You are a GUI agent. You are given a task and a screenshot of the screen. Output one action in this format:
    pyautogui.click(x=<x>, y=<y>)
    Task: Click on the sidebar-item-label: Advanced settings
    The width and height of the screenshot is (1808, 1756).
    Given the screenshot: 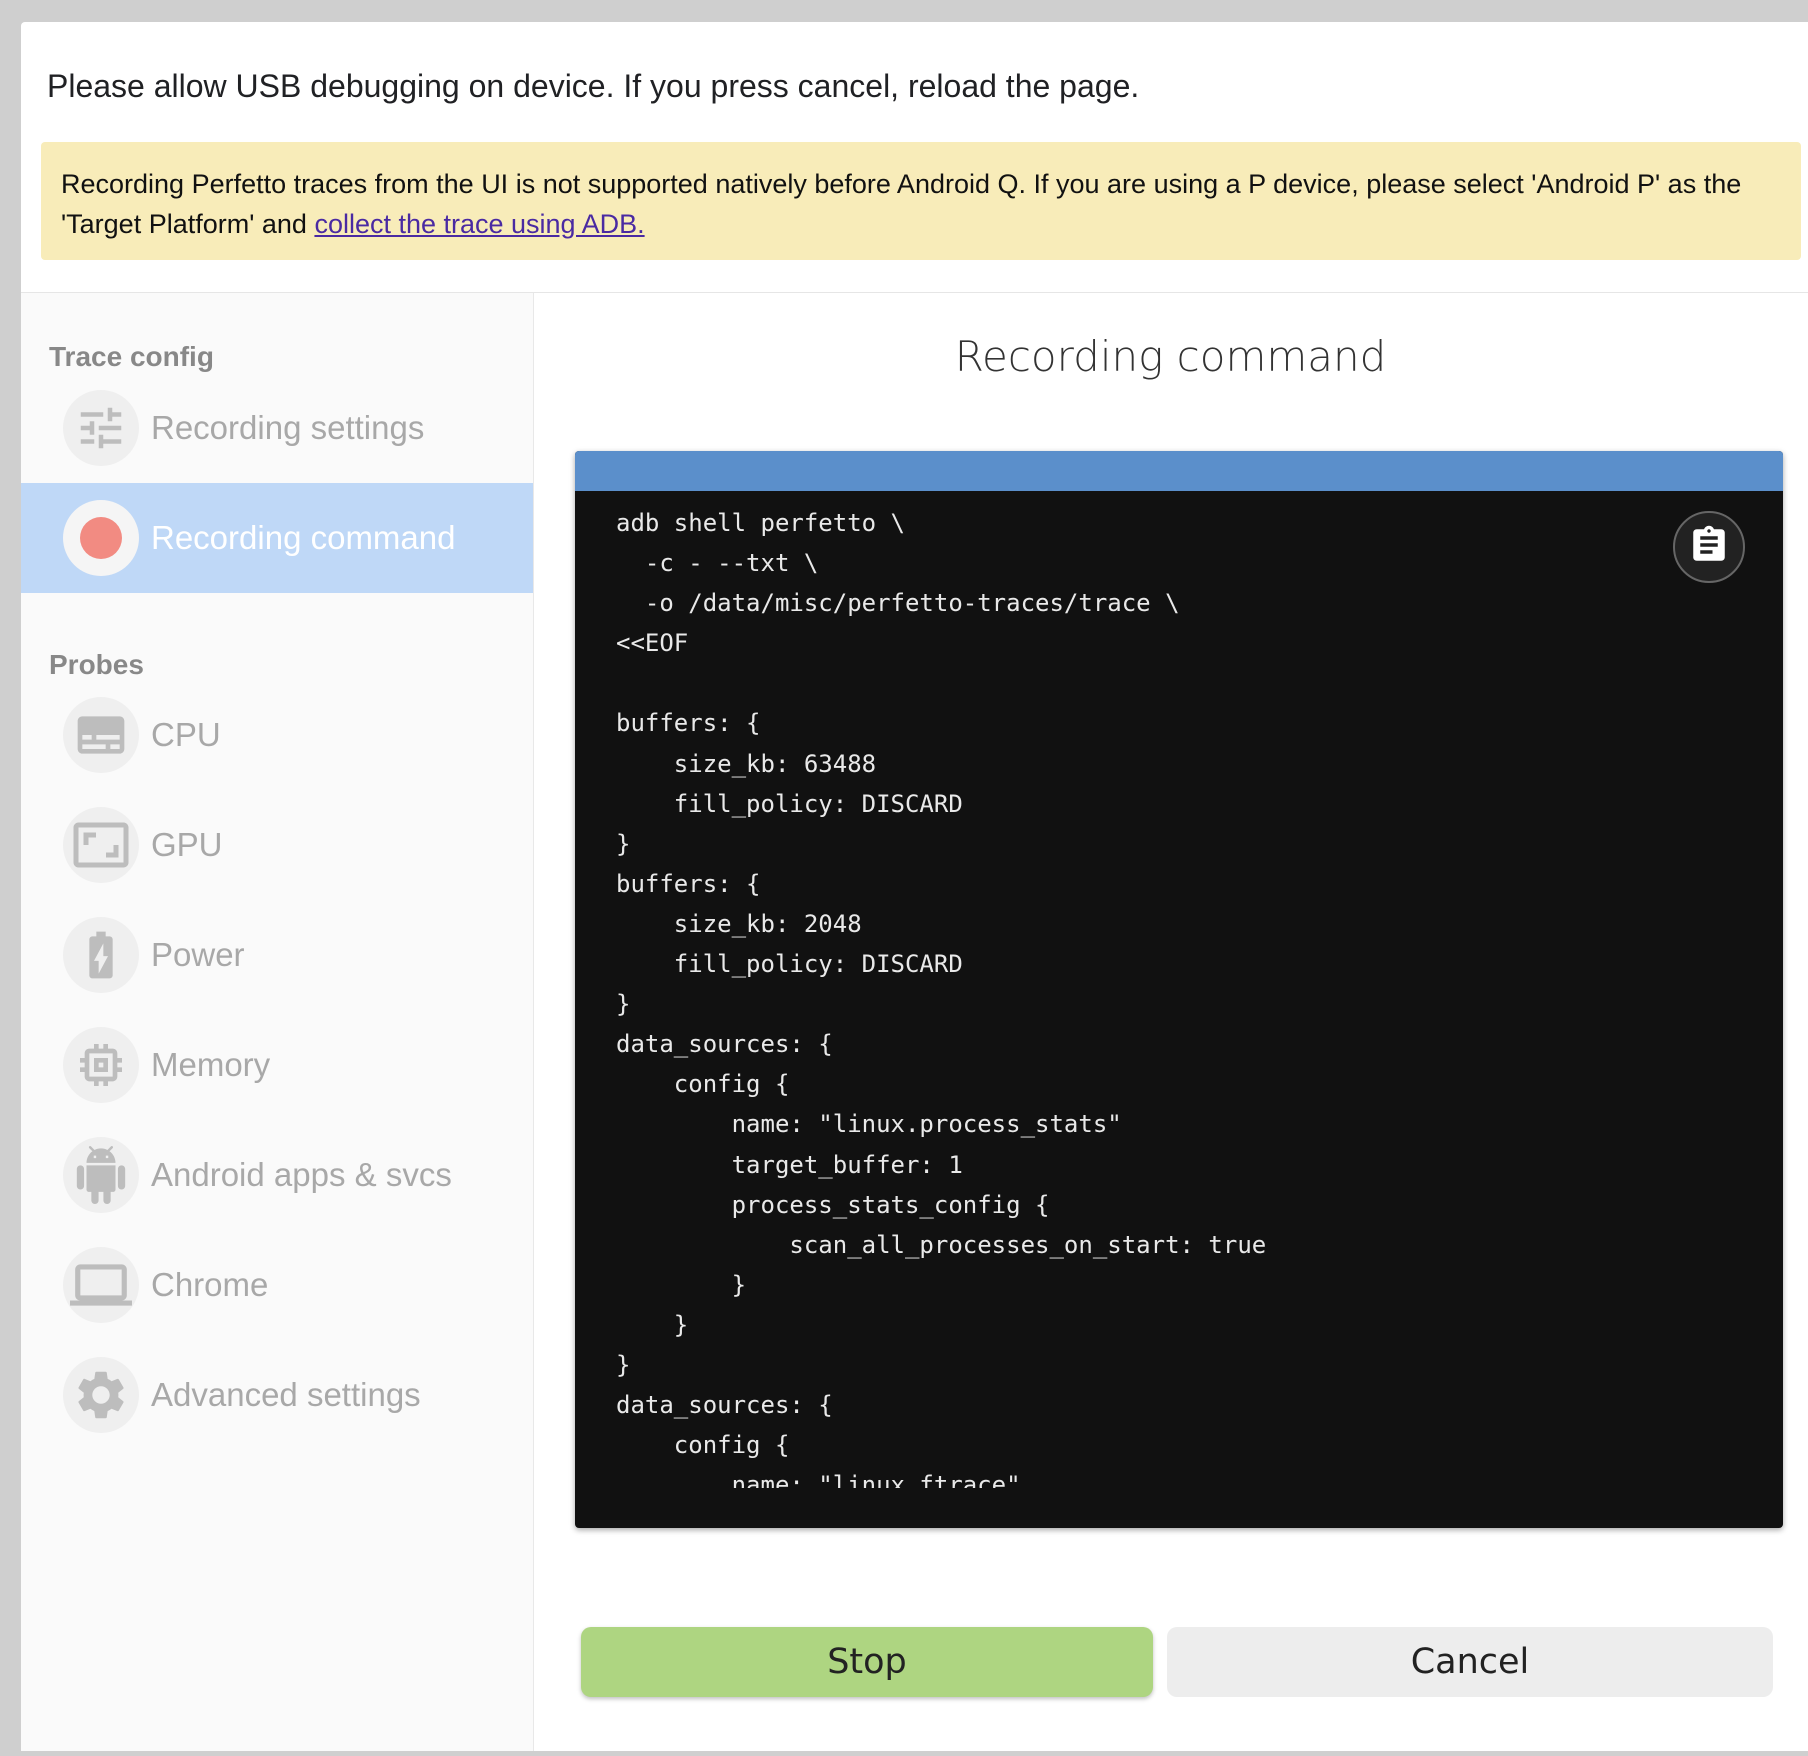 What is the action you would take?
    pyautogui.click(x=286, y=1394)
    